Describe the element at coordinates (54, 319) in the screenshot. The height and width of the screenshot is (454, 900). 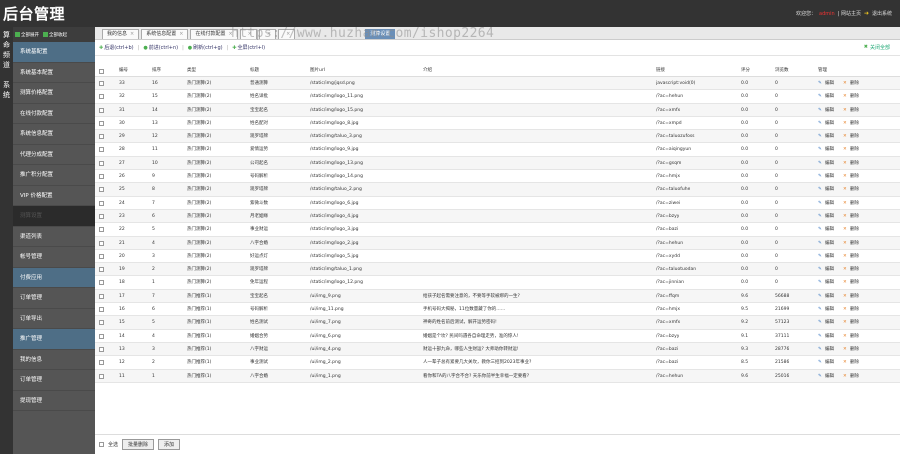
I see `sidebar-item: 订单导出` at that location.